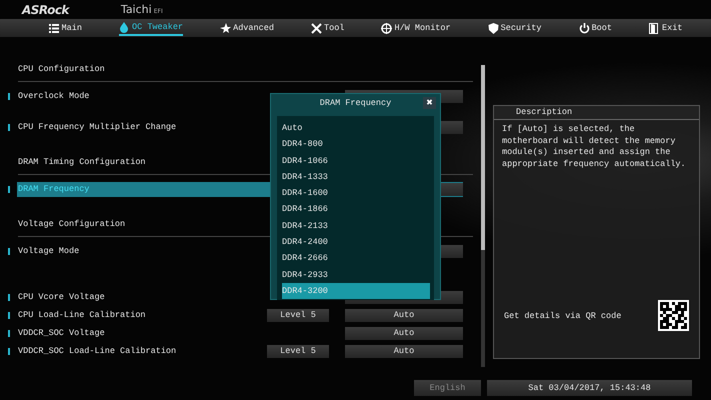 The height and width of the screenshot is (400, 711). I want to click on qr-hint: Get details via QR code, so click(563, 315).